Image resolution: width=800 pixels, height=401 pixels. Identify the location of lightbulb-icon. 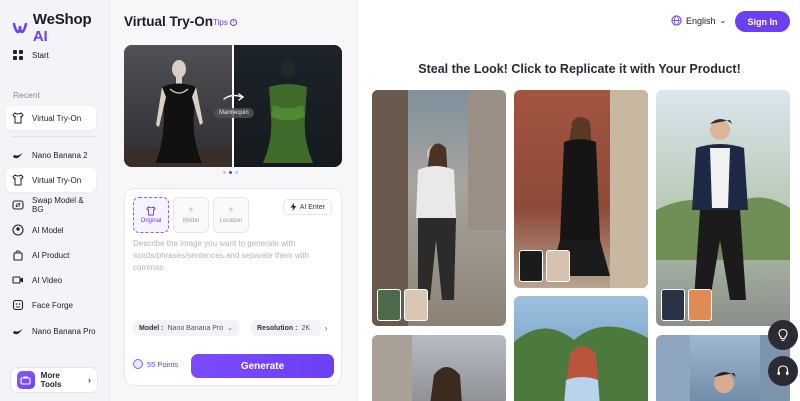
(783, 334).